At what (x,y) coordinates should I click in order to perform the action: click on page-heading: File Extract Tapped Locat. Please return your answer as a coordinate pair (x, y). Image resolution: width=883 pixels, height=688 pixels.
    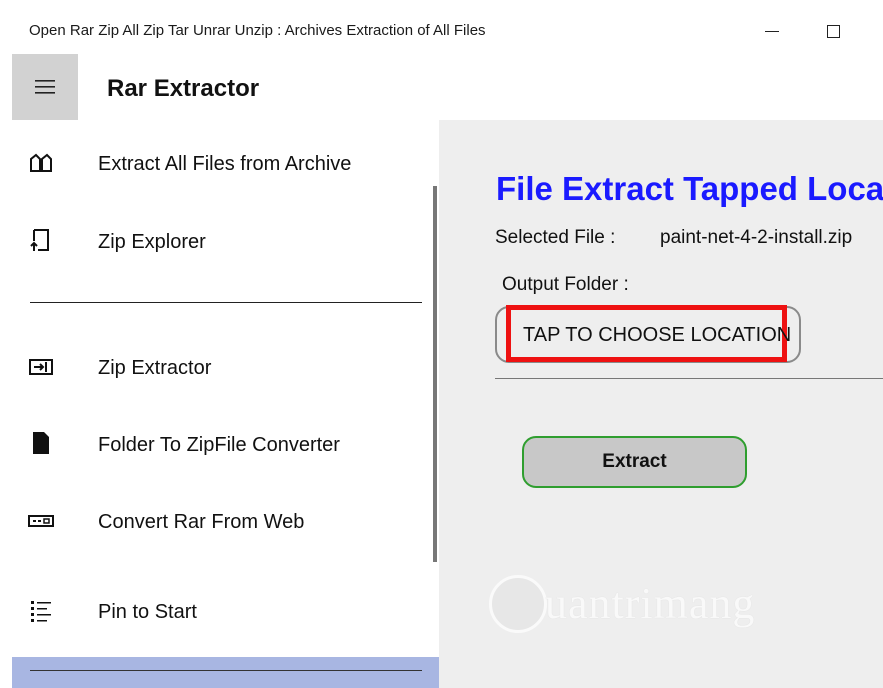
    Looking at the image, I should click on (689, 188).